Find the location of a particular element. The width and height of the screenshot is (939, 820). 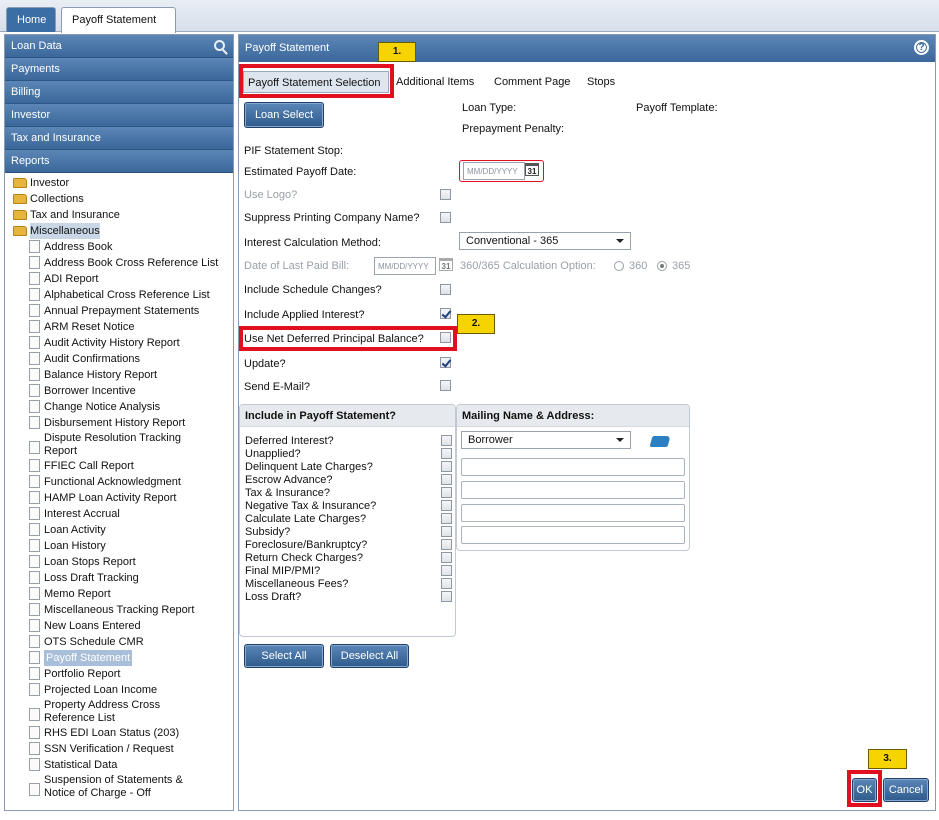

help-icon: ? is located at coordinates (921, 47).